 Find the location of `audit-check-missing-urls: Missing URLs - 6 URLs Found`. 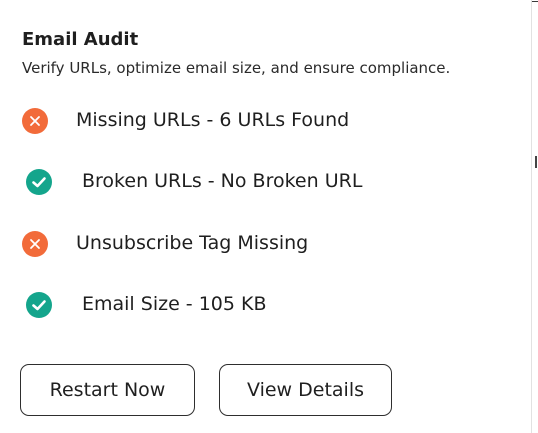

audit-check-missing-urls: Missing URLs - 6 URLs Found is located at coordinates (265, 121).